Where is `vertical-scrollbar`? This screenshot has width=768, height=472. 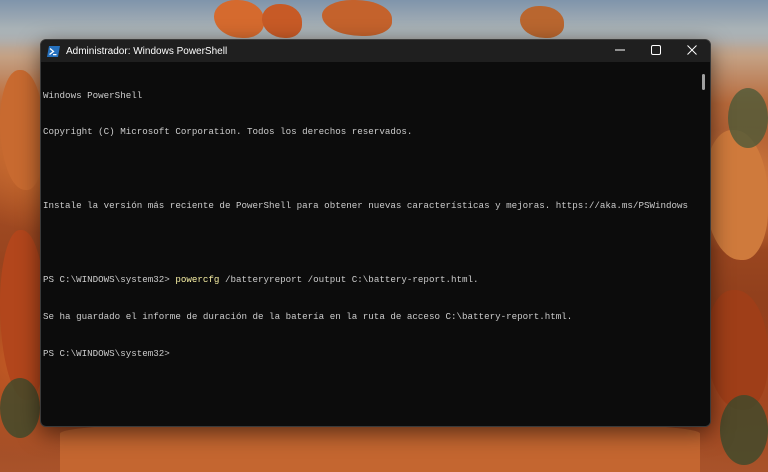 vertical-scrollbar is located at coordinates (703, 244).